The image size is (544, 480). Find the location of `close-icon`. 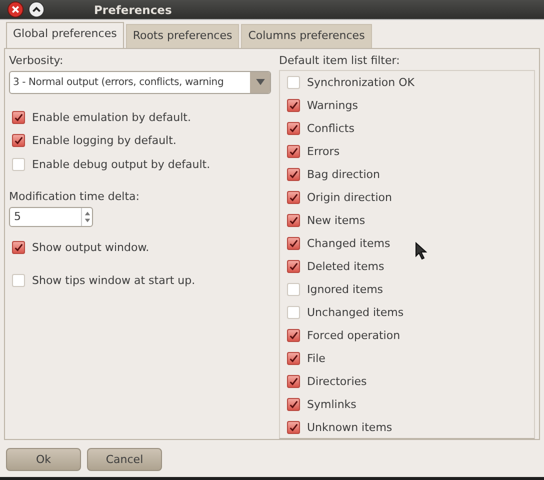

close-icon is located at coordinates (15, 9).